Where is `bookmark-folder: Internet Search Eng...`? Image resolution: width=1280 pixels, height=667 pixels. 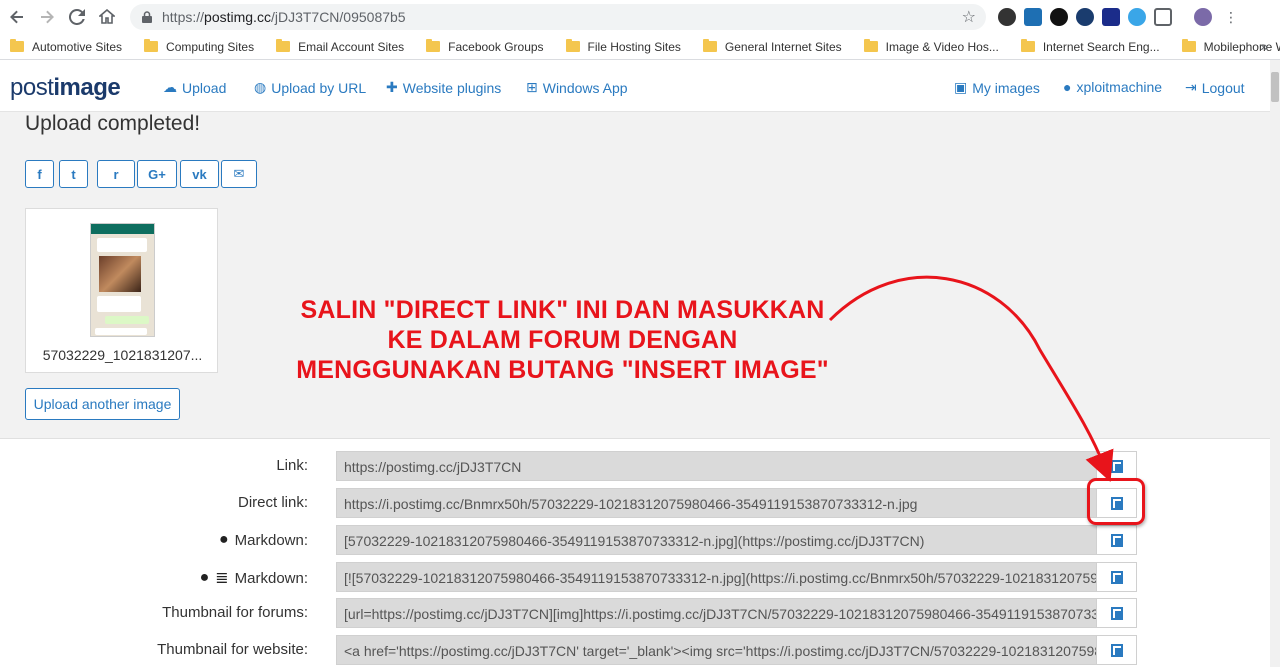 bookmark-folder: Internet Search Eng... is located at coordinates (1090, 46).